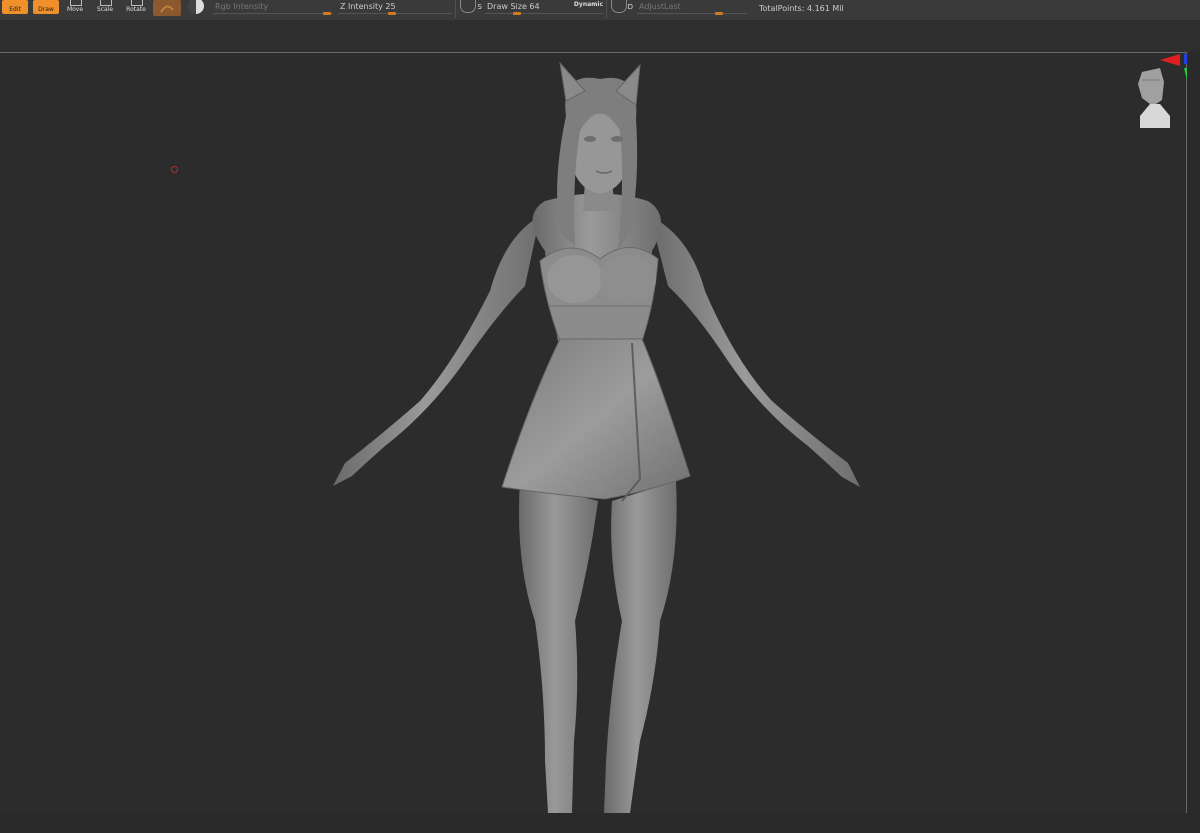  What do you see at coordinates (75, 7) in the screenshot?
I see `move-button: Move` at bounding box center [75, 7].